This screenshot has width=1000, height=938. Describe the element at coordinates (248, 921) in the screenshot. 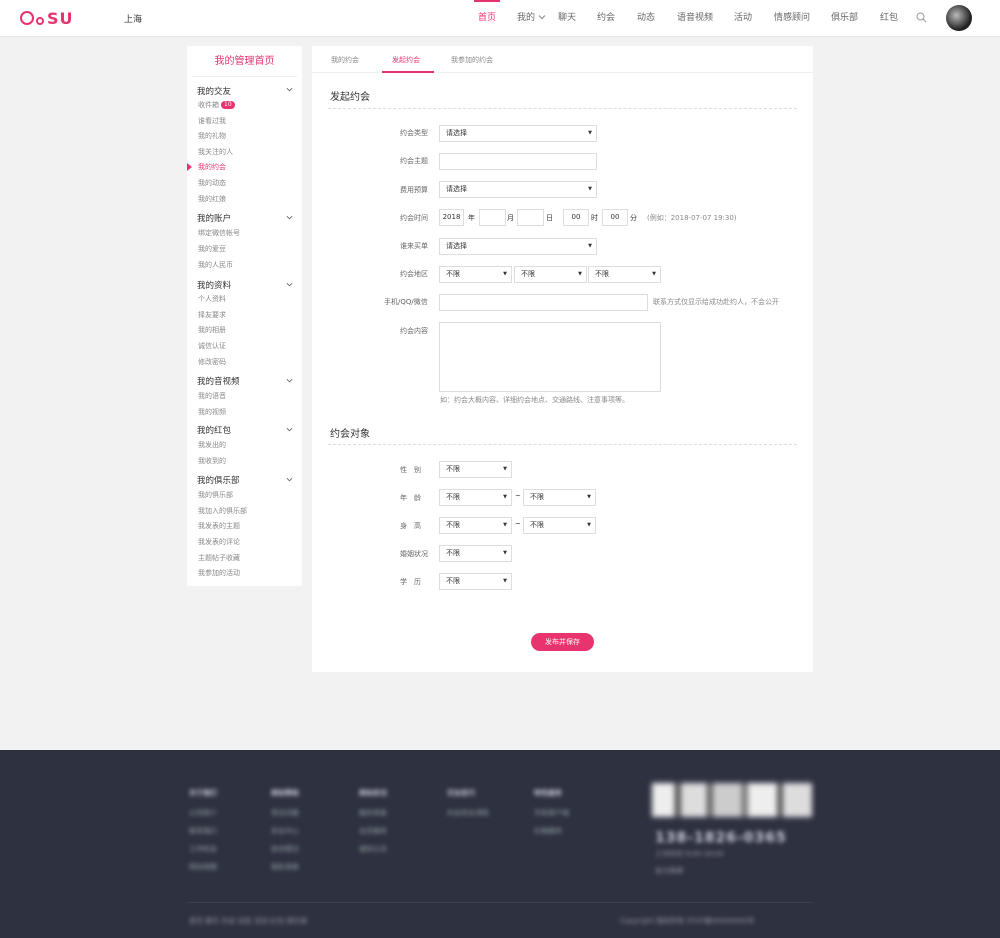

I see `footer-bottom-links: 首页 聊天 约会 动态 活动 红包 俱乐部` at that location.